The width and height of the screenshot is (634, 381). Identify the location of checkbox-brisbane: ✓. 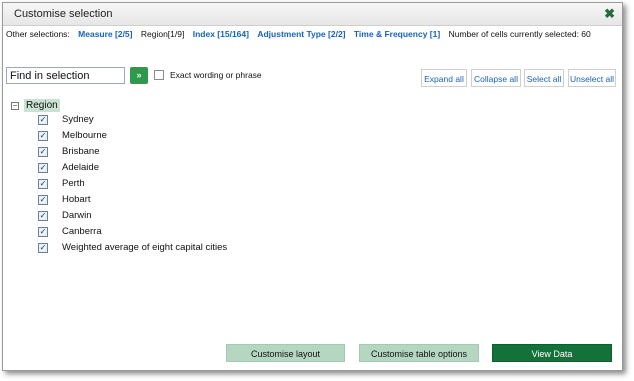
(43, 152).